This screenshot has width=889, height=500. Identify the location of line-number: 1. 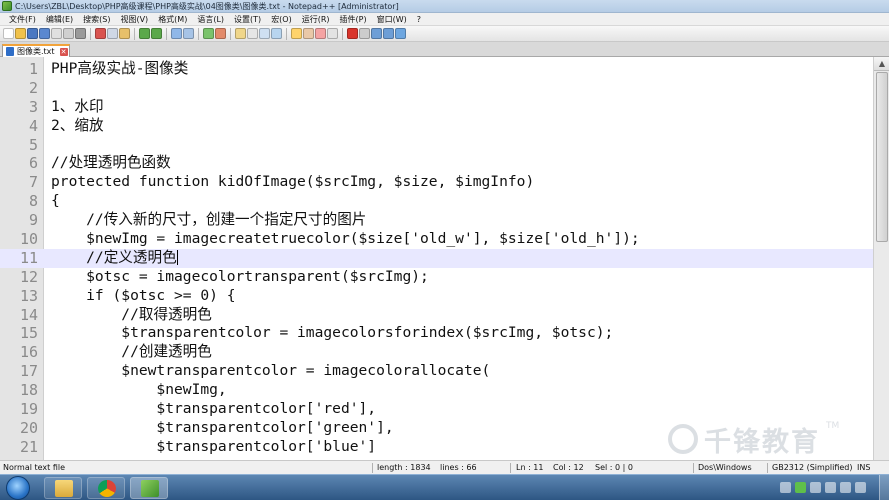
(33, 69).